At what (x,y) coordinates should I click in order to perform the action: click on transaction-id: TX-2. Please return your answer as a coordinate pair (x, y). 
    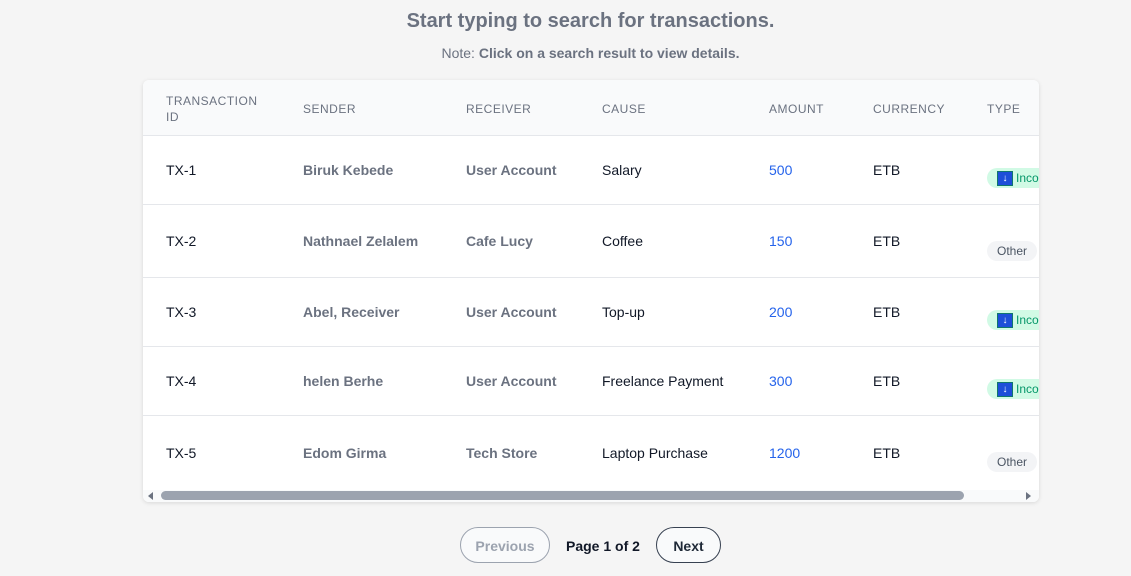
    Looking at the image, I should click on (181, 241).